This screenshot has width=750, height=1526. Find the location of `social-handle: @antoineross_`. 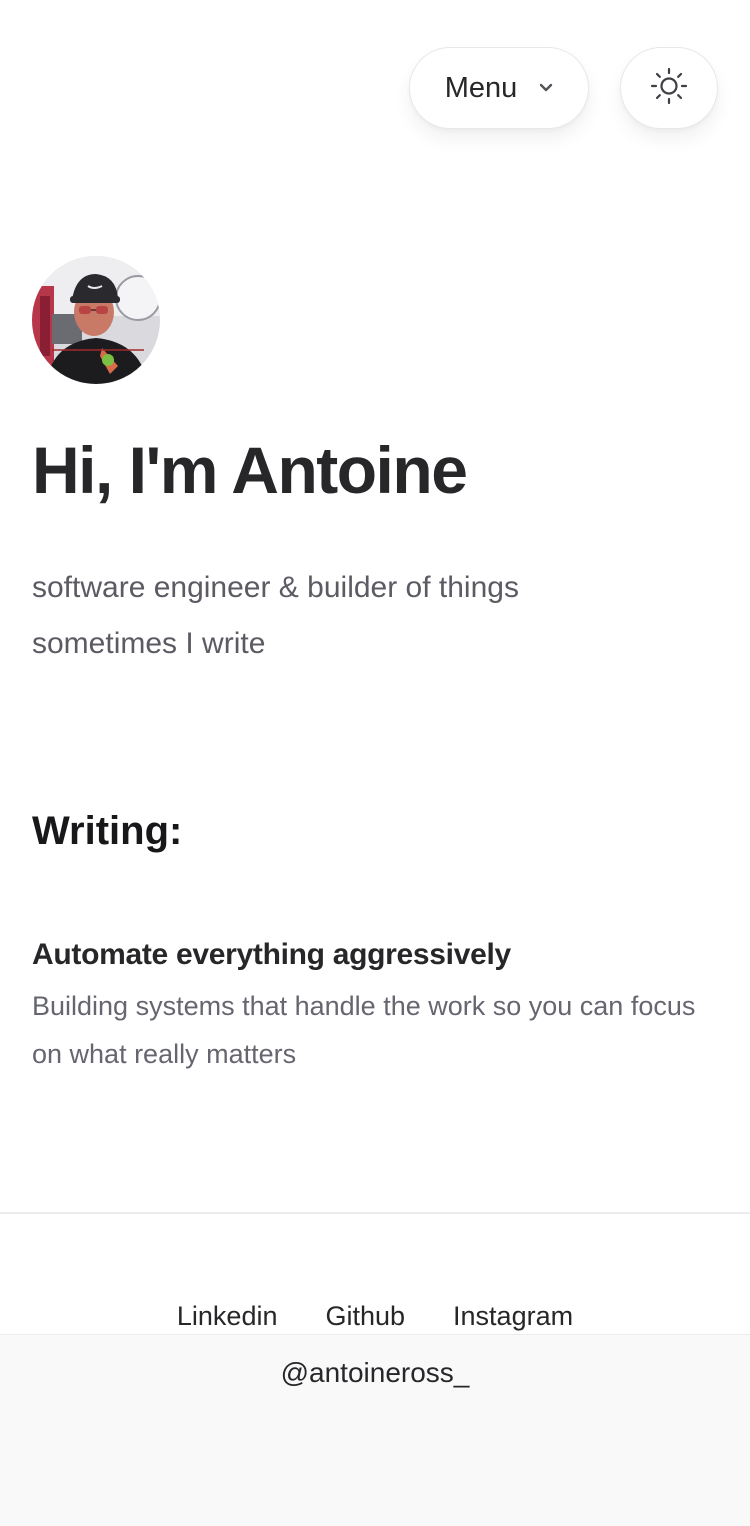

social-handle: @antoineross_ is located at coordinates (375, 1372).